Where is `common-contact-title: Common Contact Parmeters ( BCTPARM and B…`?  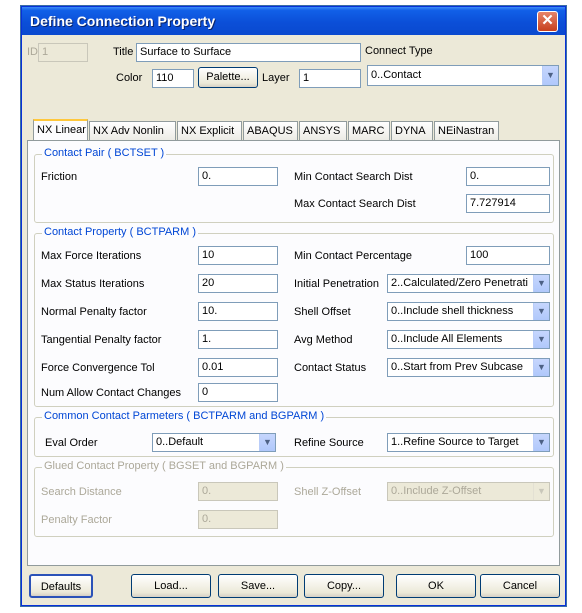
common-contact-title: Common Contact Parmeters ( BCTPARM and B… is located at coordinates (184, 416).